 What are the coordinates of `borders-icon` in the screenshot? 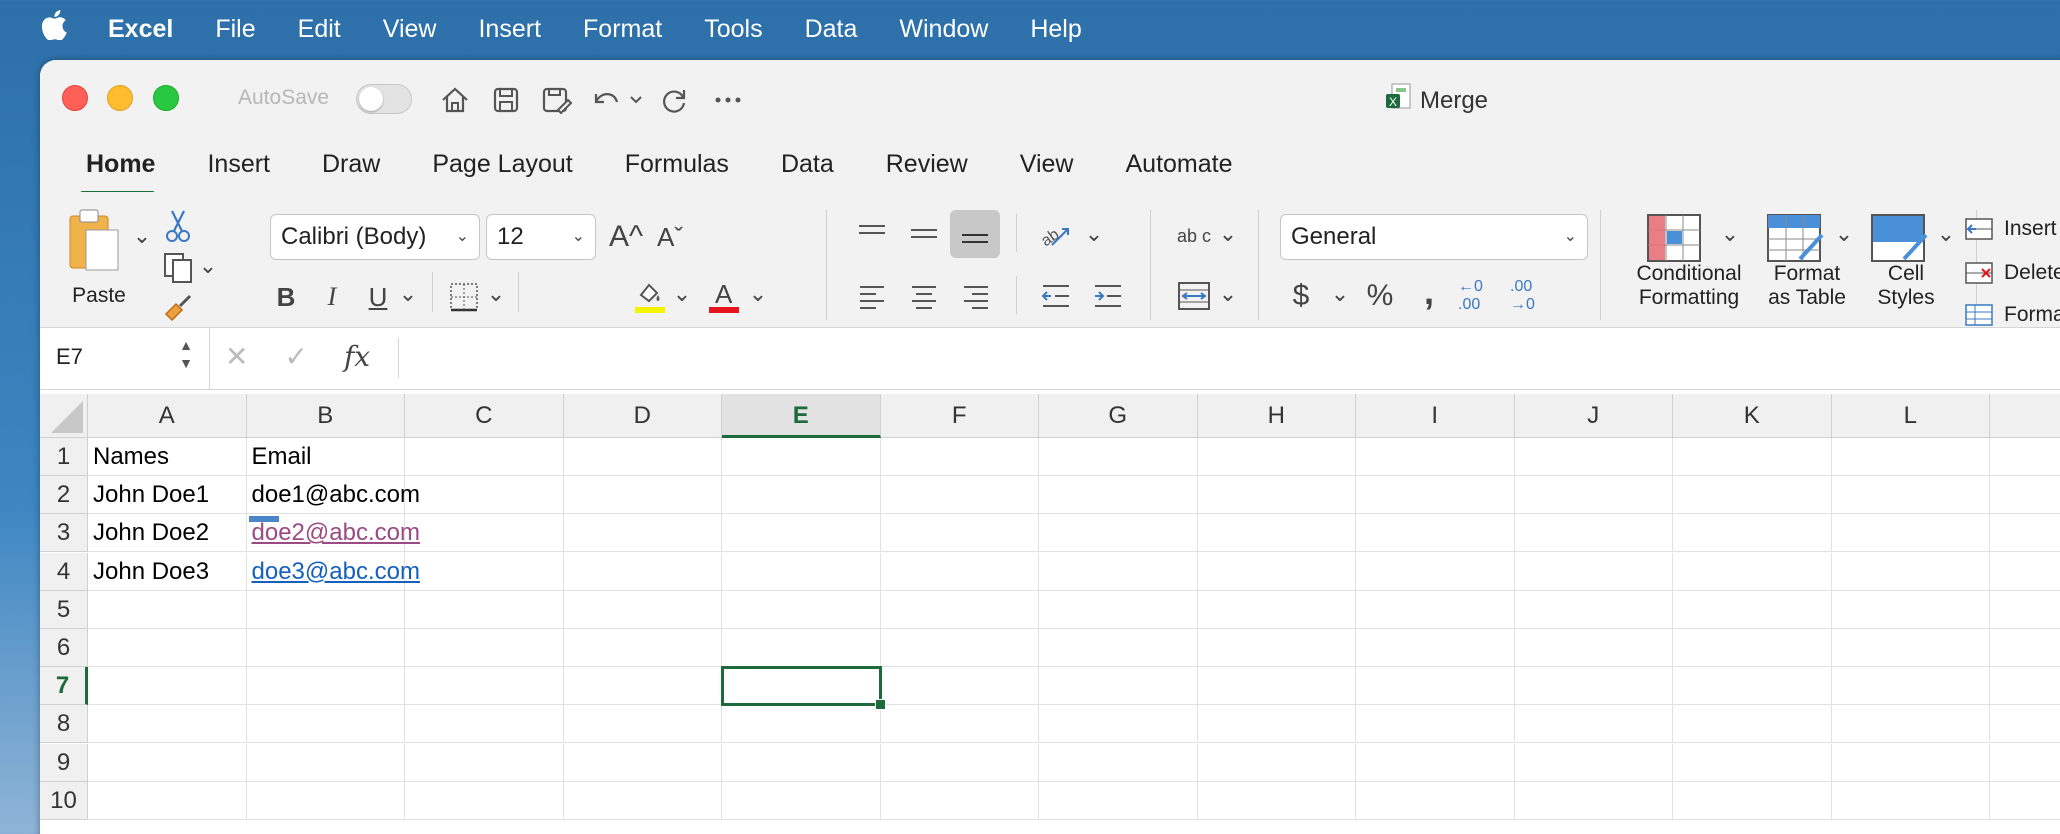 It's located at (464, 297).